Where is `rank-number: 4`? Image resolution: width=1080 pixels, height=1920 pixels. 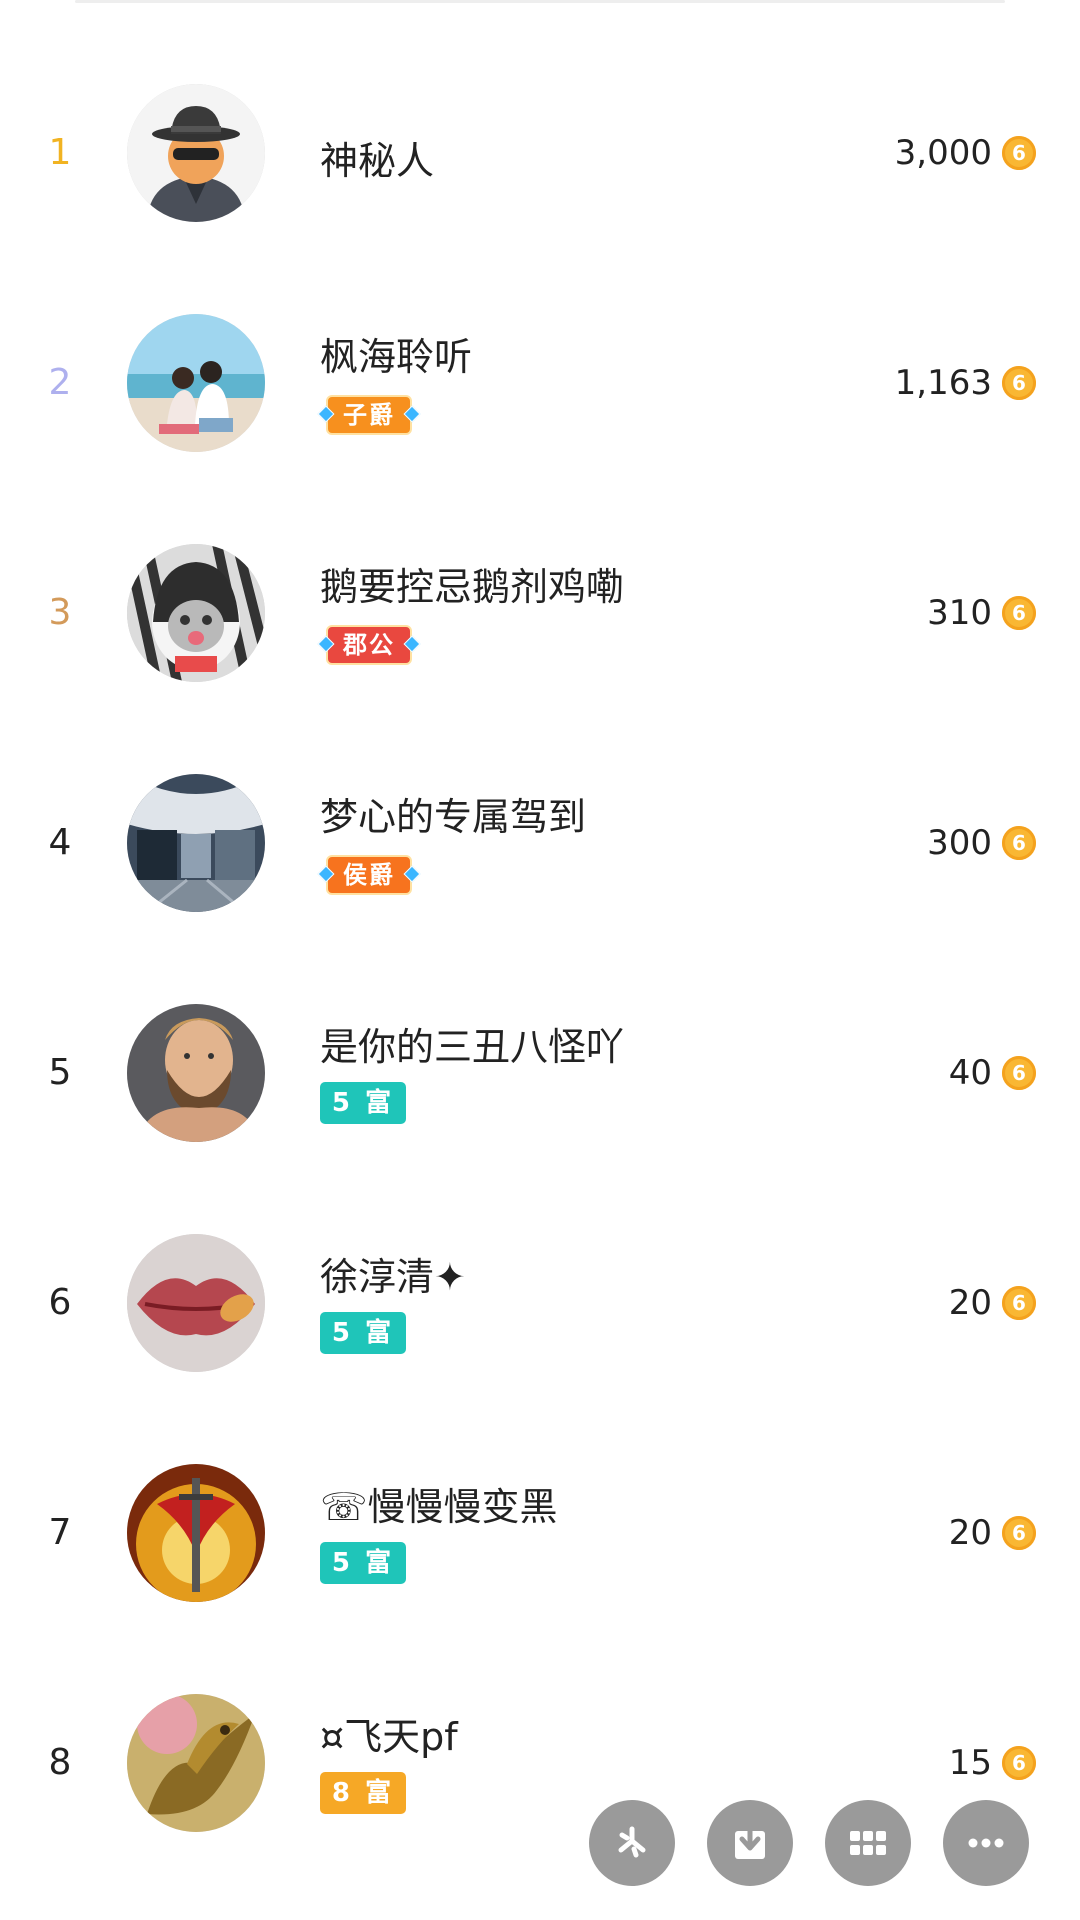
rank-number: 4 is located at coordinates (60, 842).